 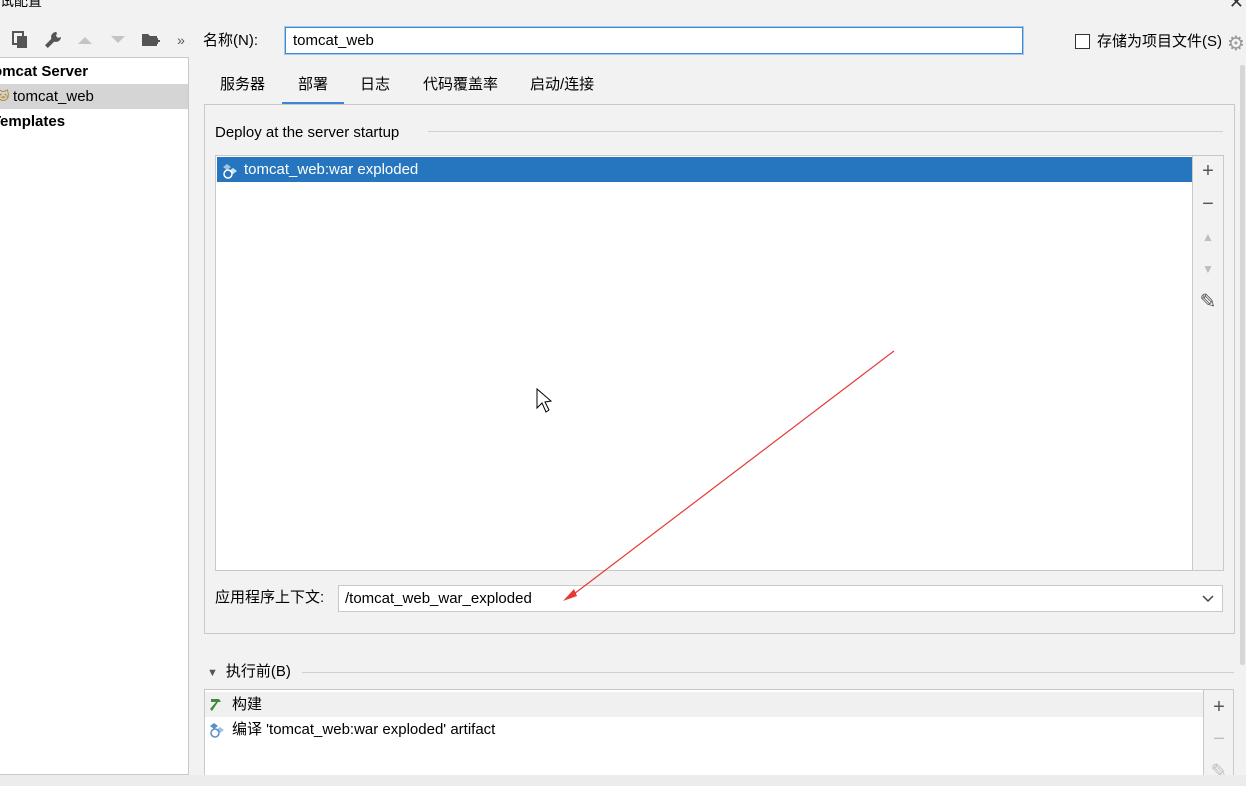 What do you see at coordinates (118, 40) in the screenshot?
I see `move-down-icon` at bounding box center [118, 40].